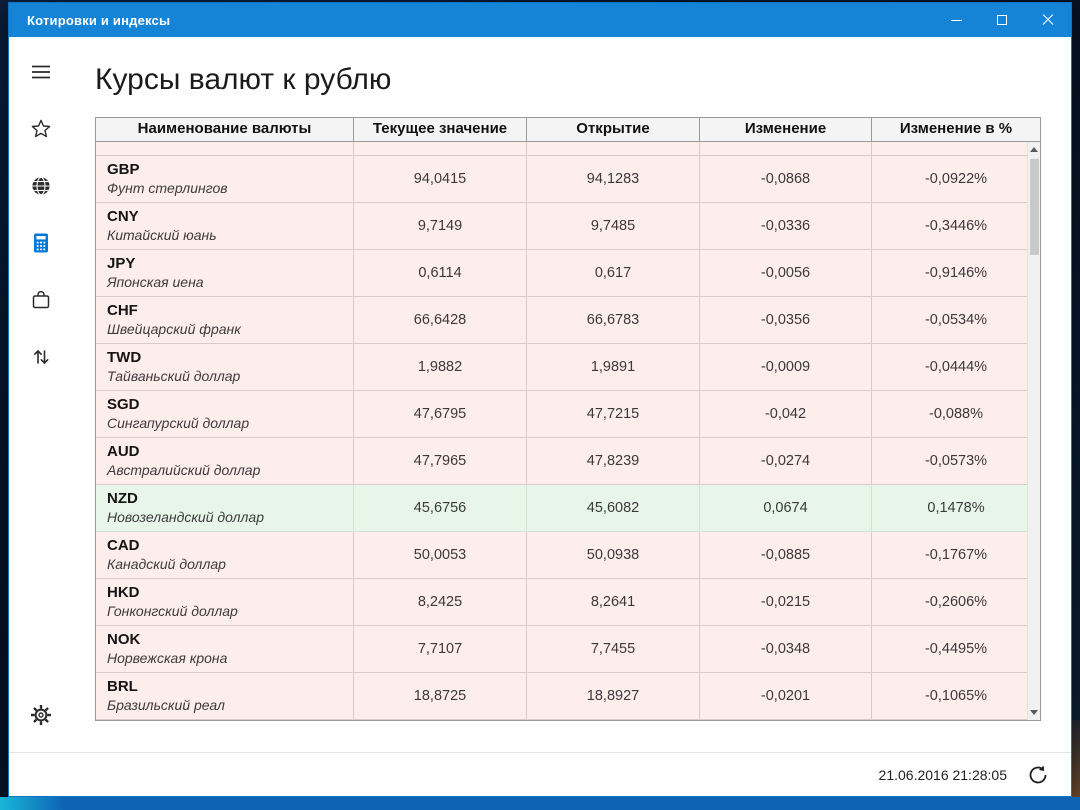 Image resolution: width=1080 pixels, height=810 pixels. I want to click on sidebar-item-world, so click(41, 186).